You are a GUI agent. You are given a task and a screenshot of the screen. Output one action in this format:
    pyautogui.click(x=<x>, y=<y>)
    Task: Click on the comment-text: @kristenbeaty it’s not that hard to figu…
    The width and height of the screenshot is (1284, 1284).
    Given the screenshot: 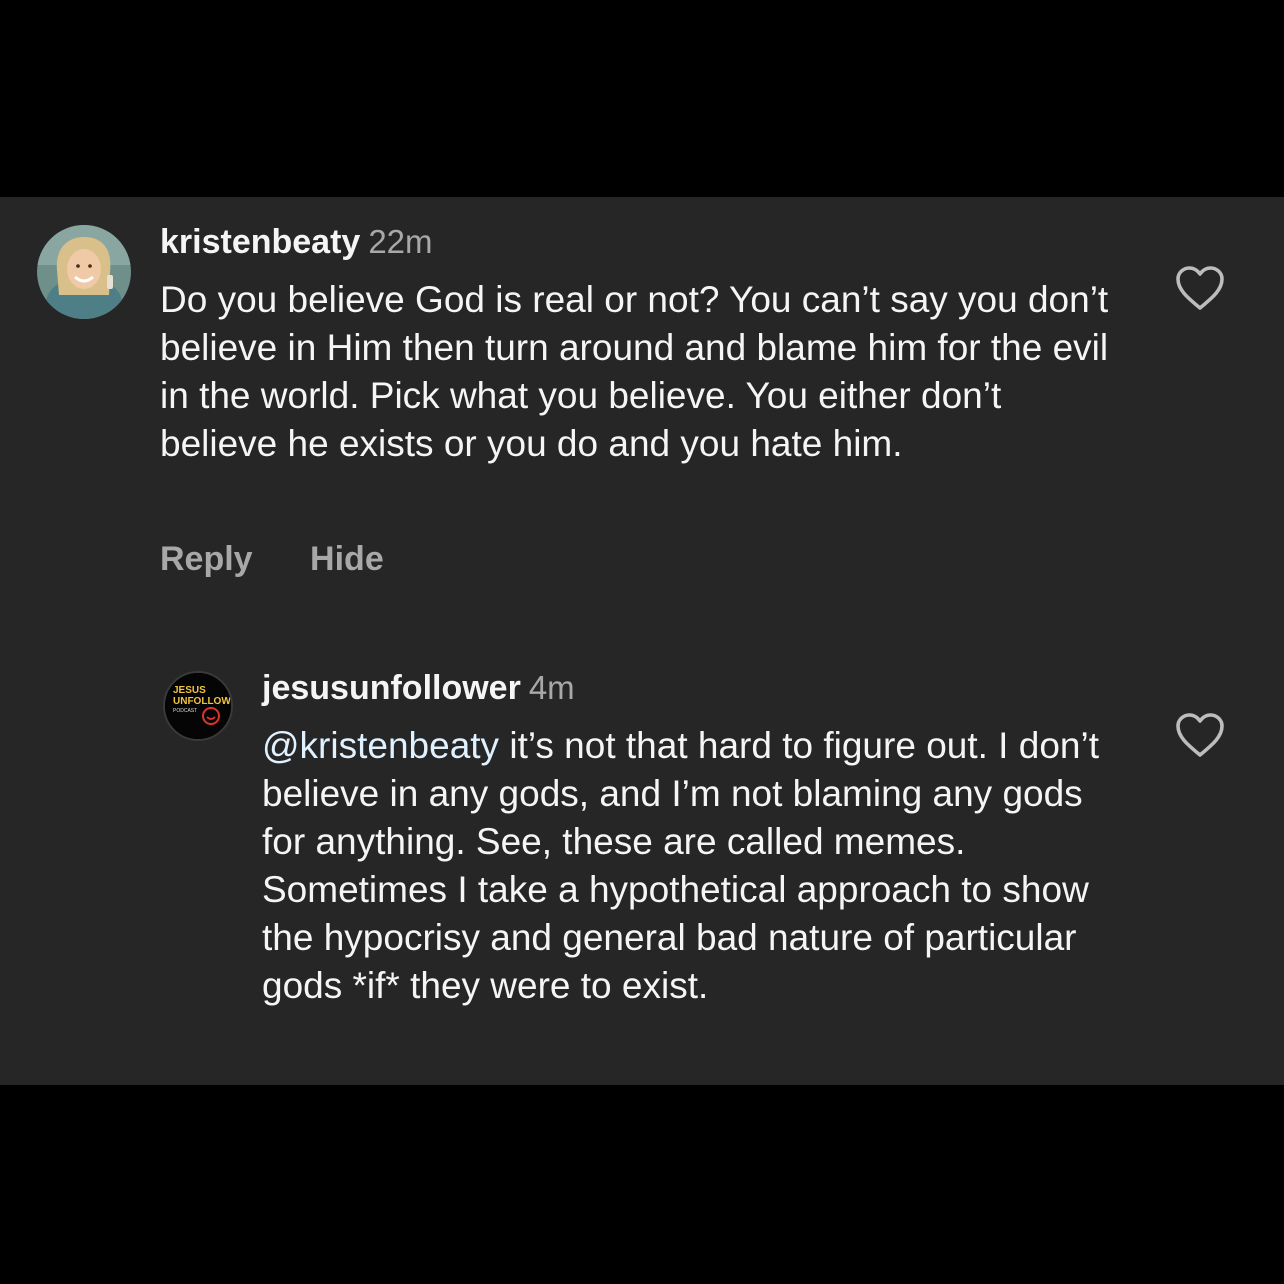 What is the action you would take?
    pyautogui.click(x=687, y=866)
    